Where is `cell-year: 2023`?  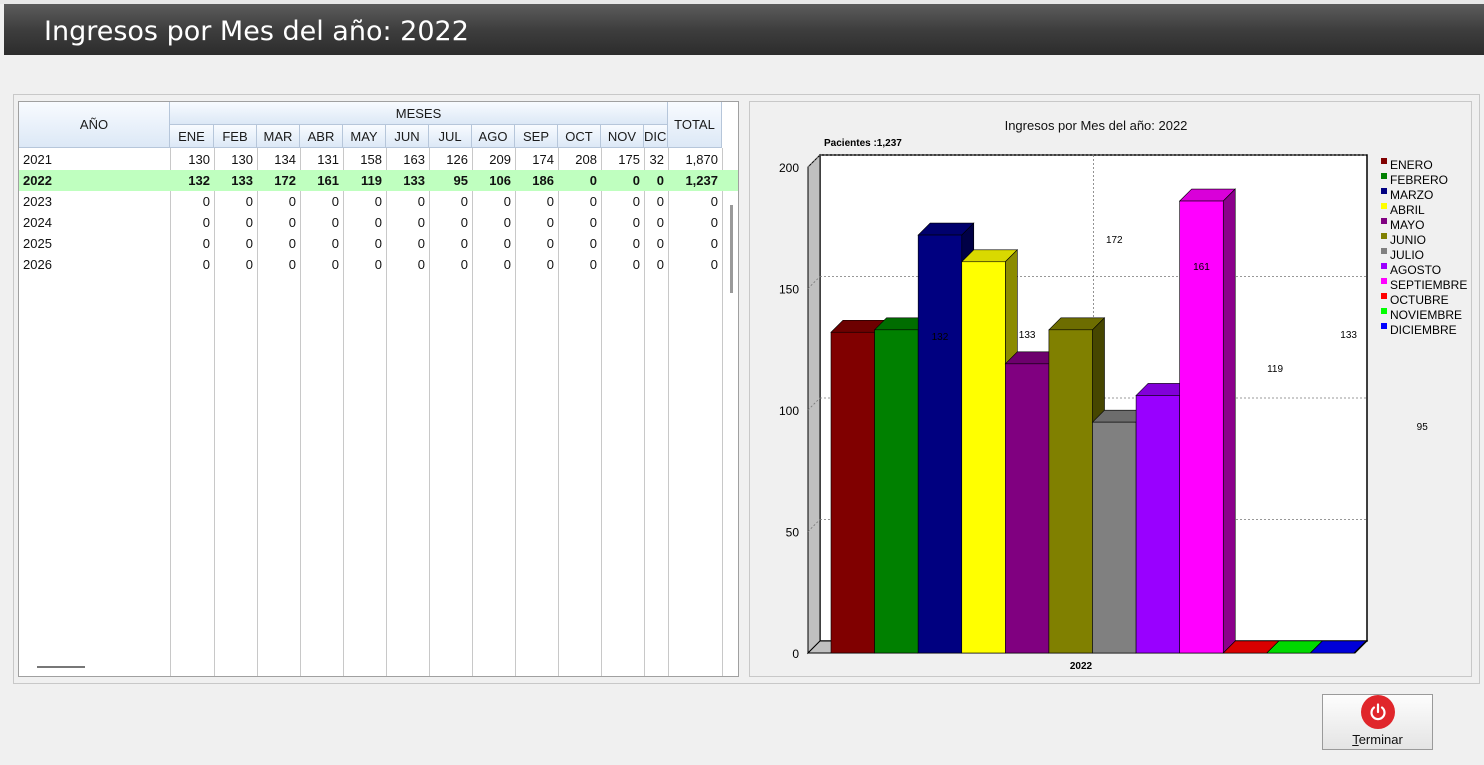 cell-year: 2023 is located at coordinates (37, 201).